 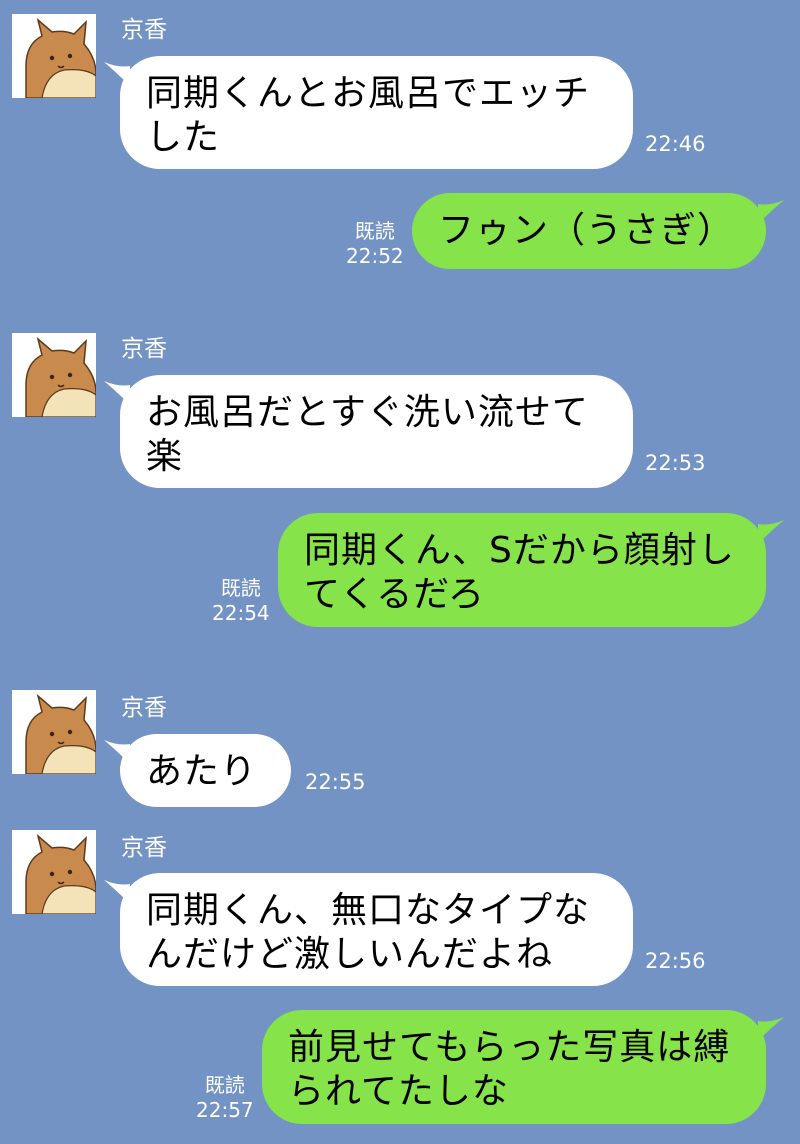 I want to click on read-receipt: 既読 22:52, so click(x=375, y=244).